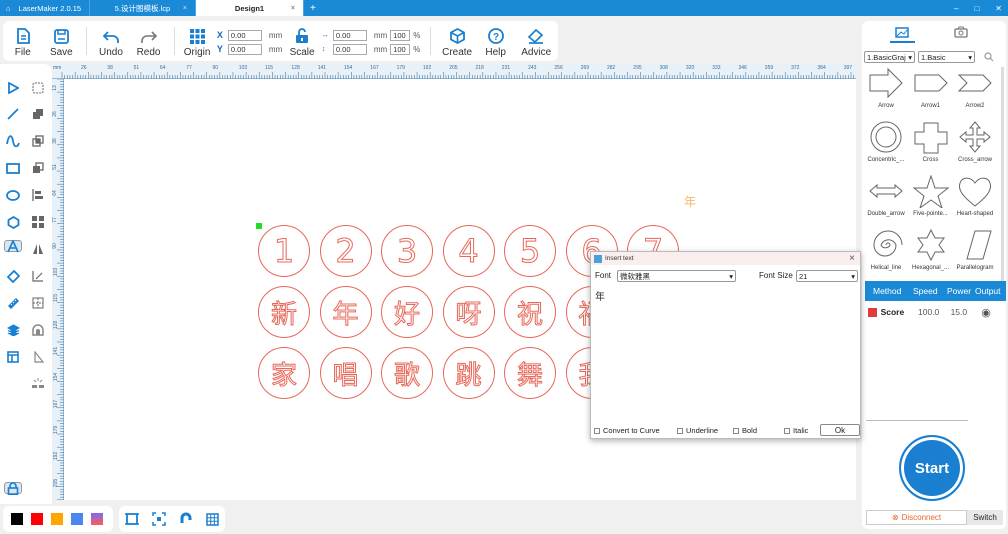 This screenshot has width=1008, height=534. Describe the element at coordinates (244, 35) in the screenshot. I see `x-input: 0.00` at that location.